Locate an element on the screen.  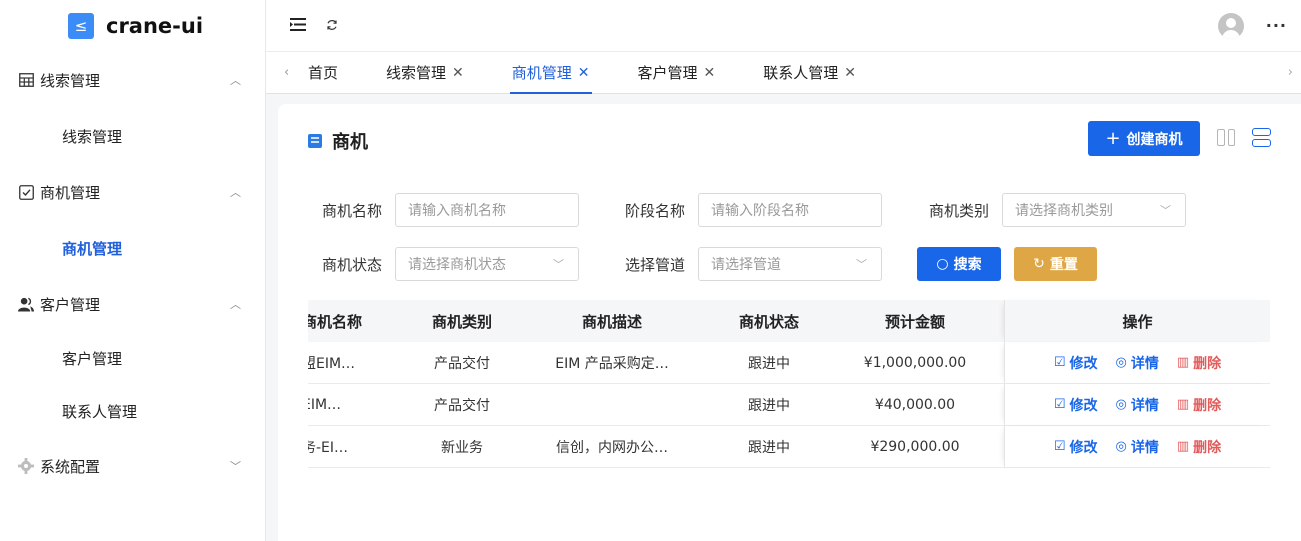
document-icon is located at coordinates (315, 141).